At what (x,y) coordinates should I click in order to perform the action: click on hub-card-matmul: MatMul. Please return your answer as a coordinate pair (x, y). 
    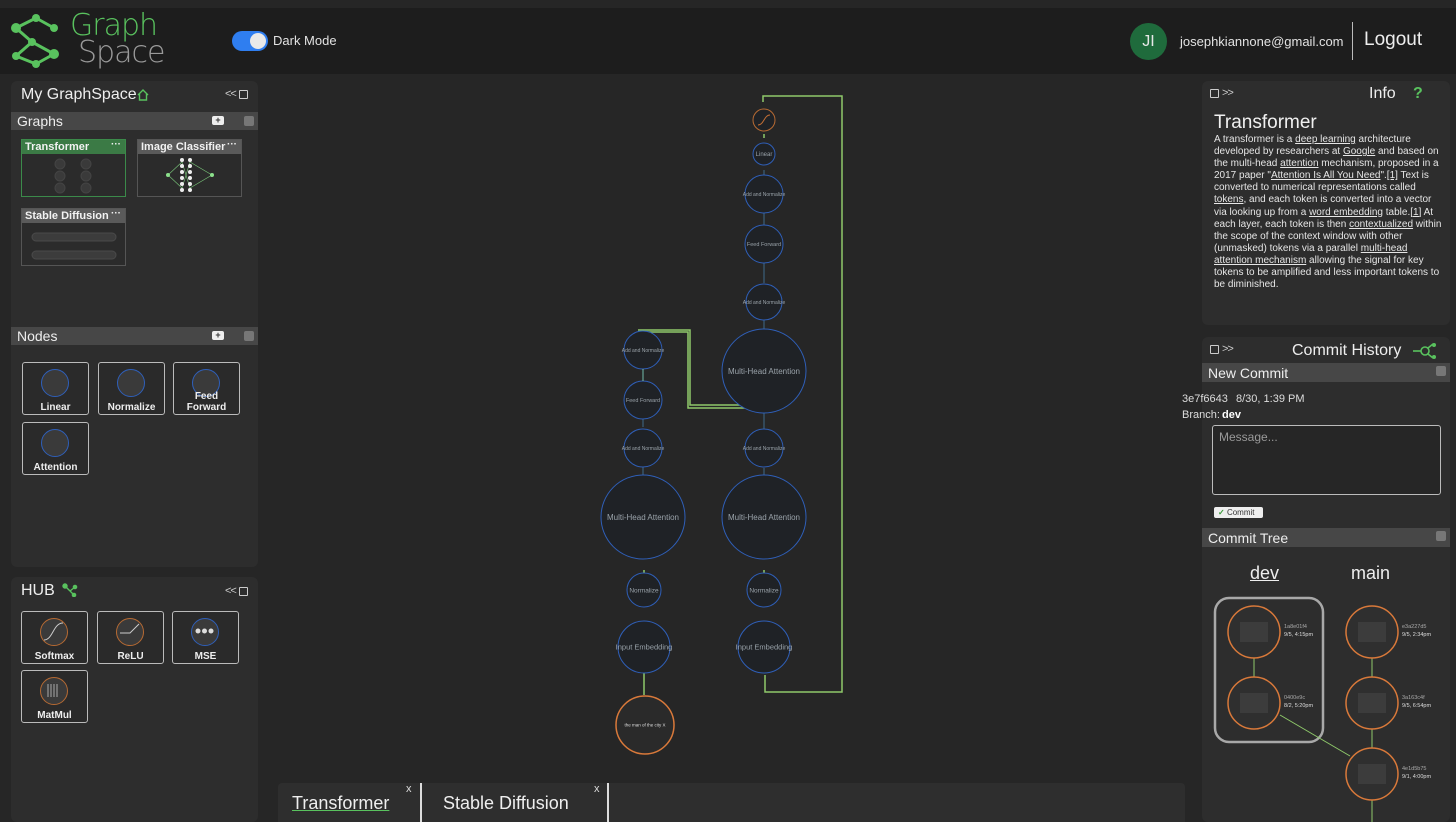
    Looking at the image, I should click on (54, 696).